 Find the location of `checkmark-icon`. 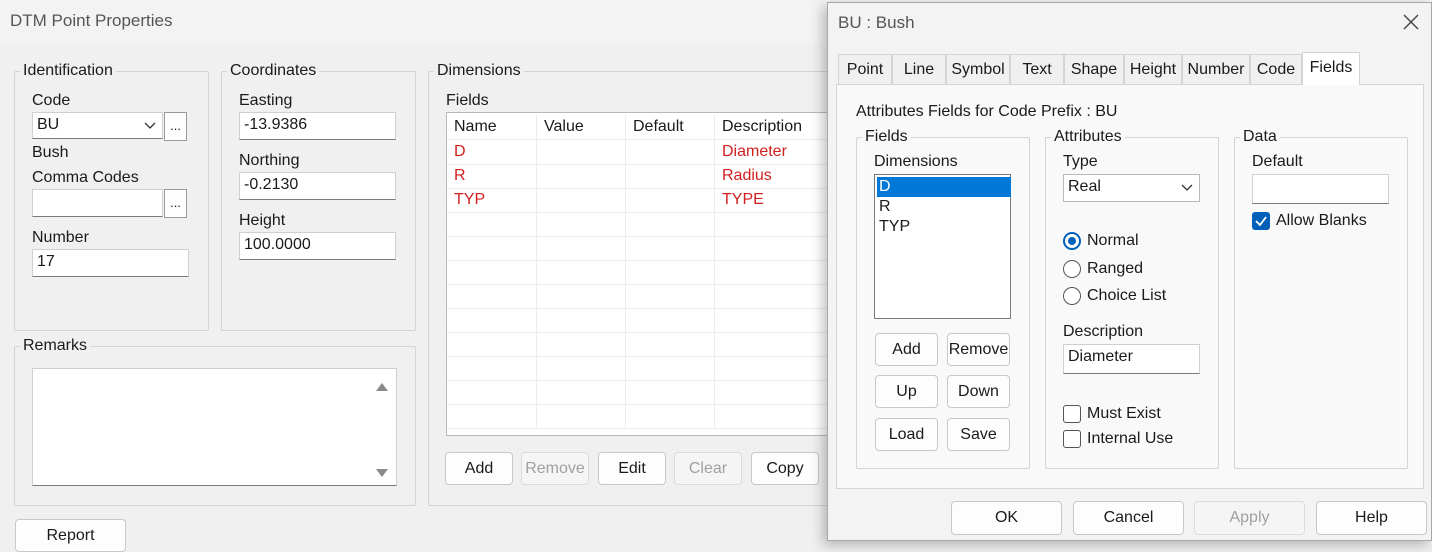

checkmark-icon is located at coordinates (1261, 223).